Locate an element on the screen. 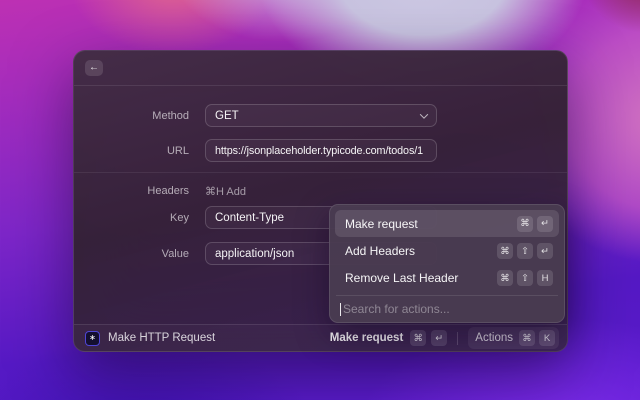  primary-action-label: Make request is located at coordinates (367, 338).